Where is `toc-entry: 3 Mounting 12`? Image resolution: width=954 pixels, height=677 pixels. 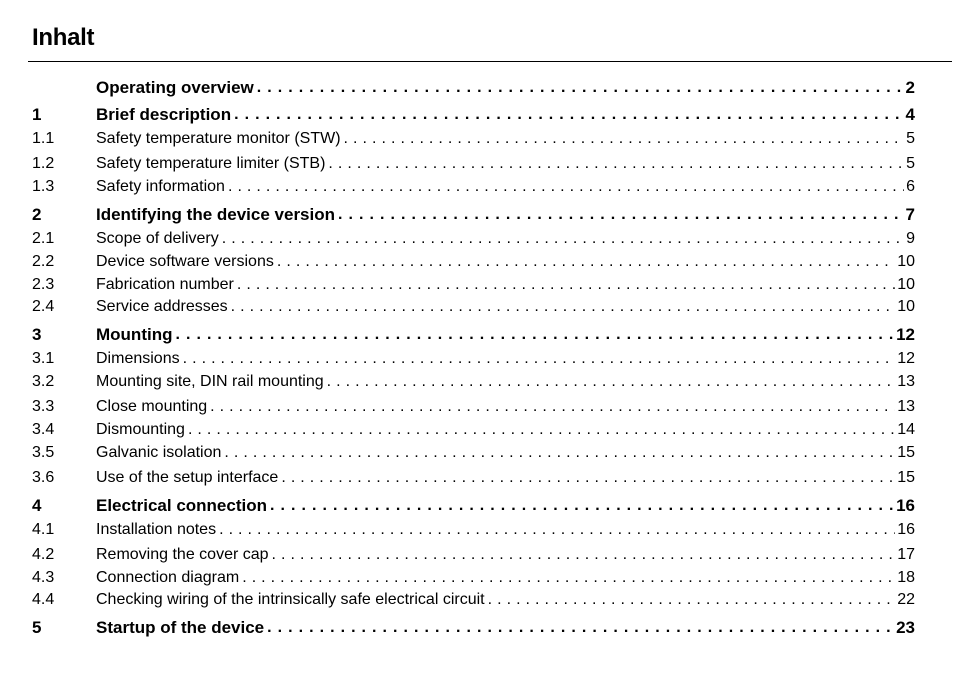 toc-entry: 3 Mounting 12 is located at coordinates (473, 335).